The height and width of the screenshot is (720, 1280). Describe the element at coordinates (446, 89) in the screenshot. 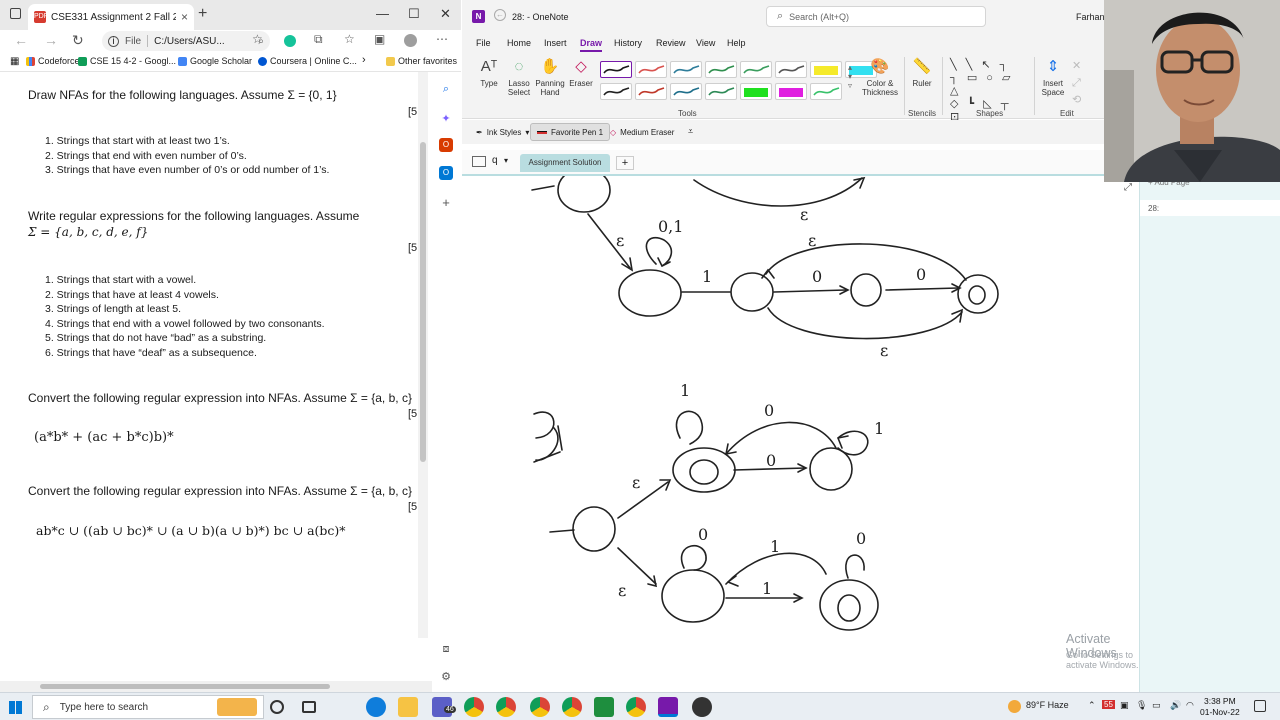

I see `search-icon: ⌕` at that location.